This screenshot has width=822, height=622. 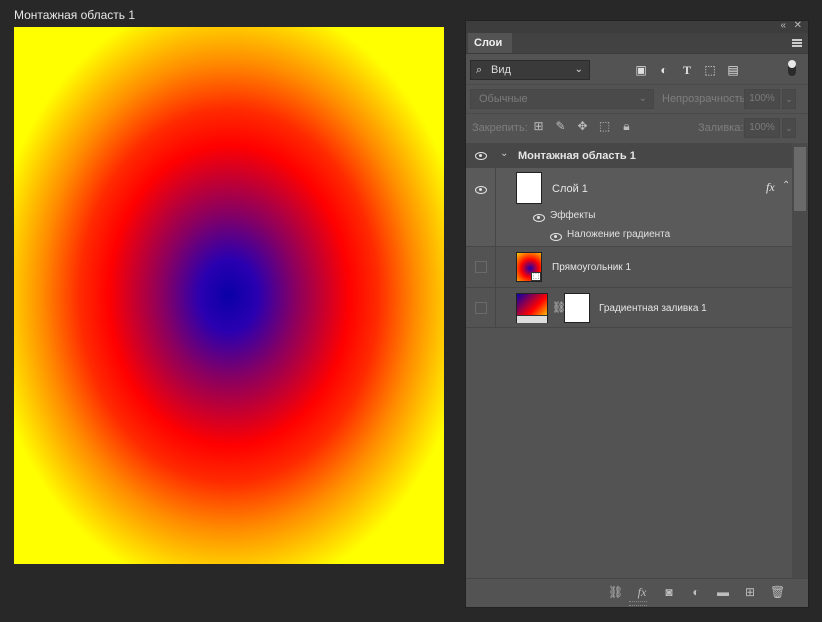 I want to click on link-layers-icon: ⛓, so click(x=615, y=592).